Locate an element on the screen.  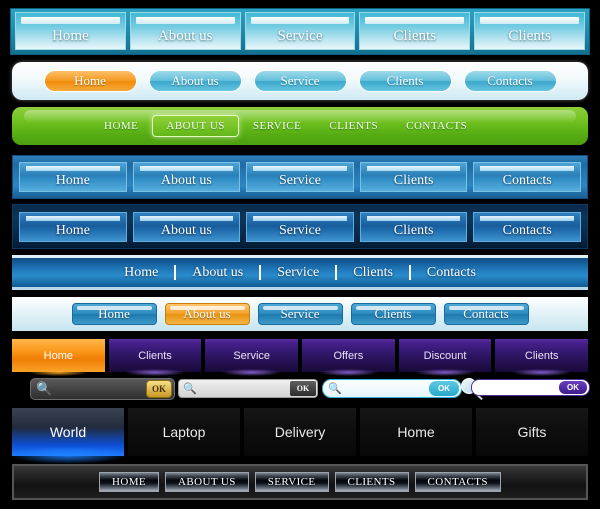
nav-item-offers: Offers is located at coordinates (348, 357).